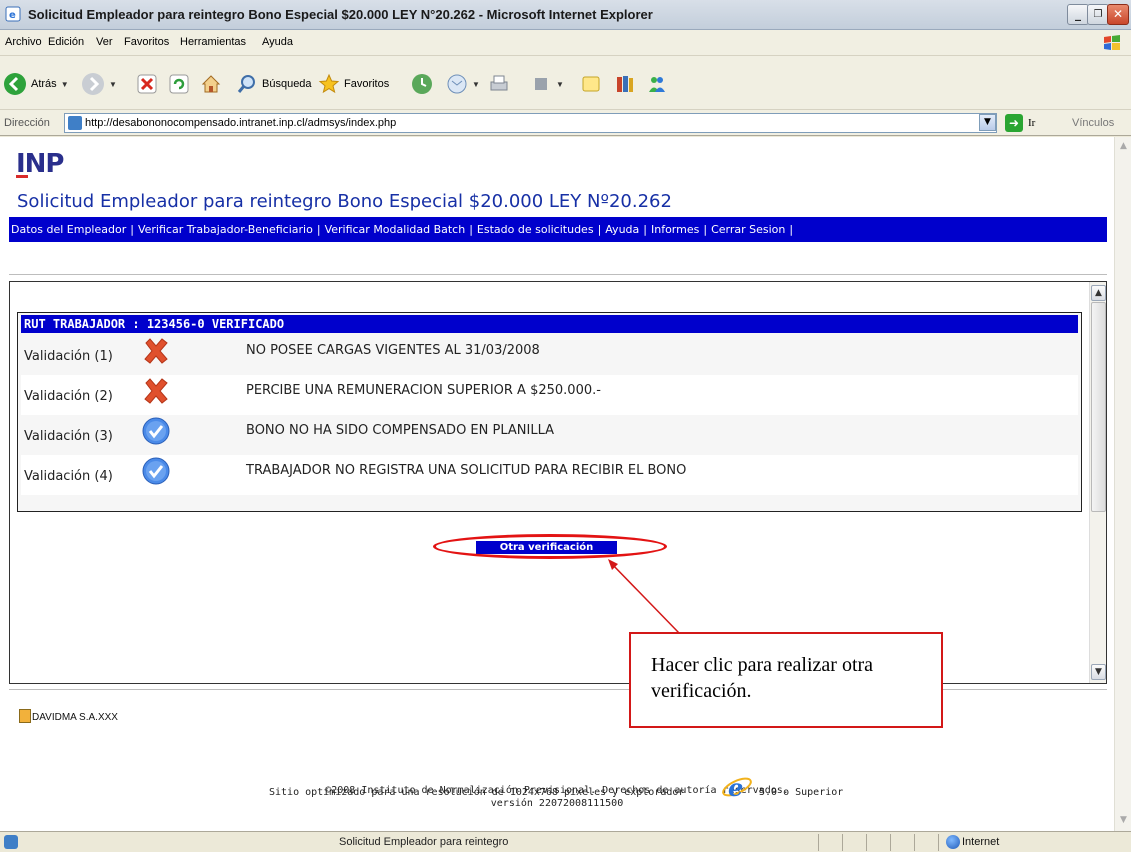 This screenshot has width=1131, height=852. Describe the element at coordinates (535, 229) in the screenshot. I see `nav-estado-solicitudes: Estado de solicitudes` at that location.